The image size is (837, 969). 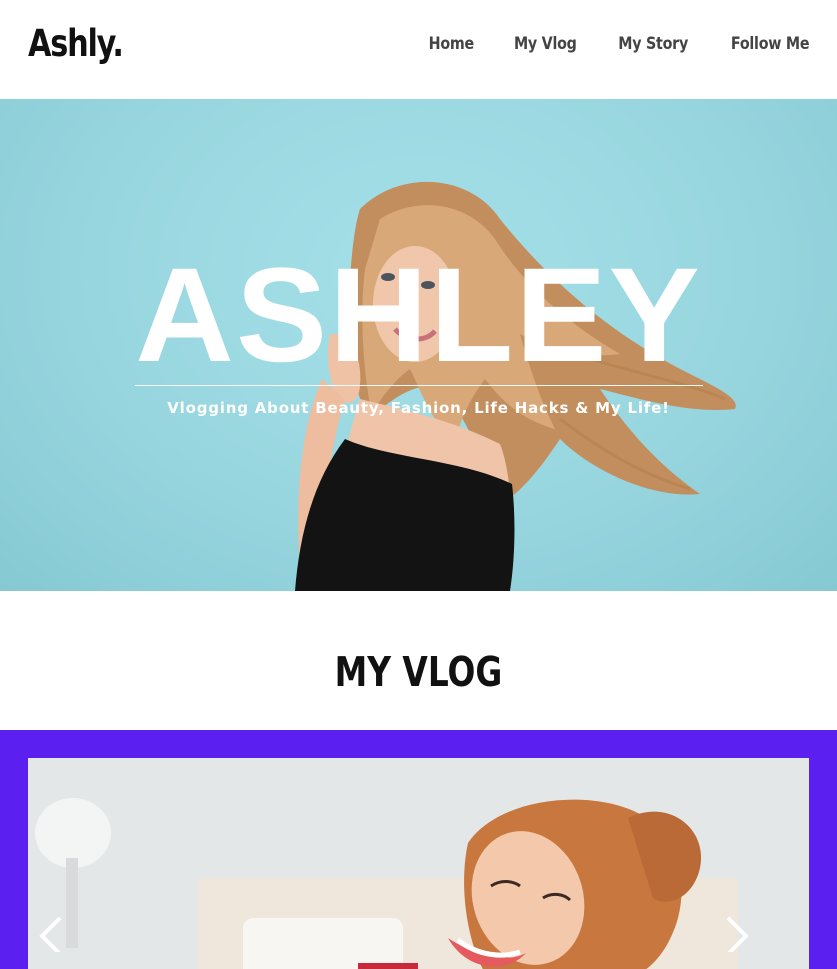 What do you see at coordinates (418, 672) in the screenshot?
I see `section-title-my-vlog: MY VLOG` at bounding box center [418, 672].